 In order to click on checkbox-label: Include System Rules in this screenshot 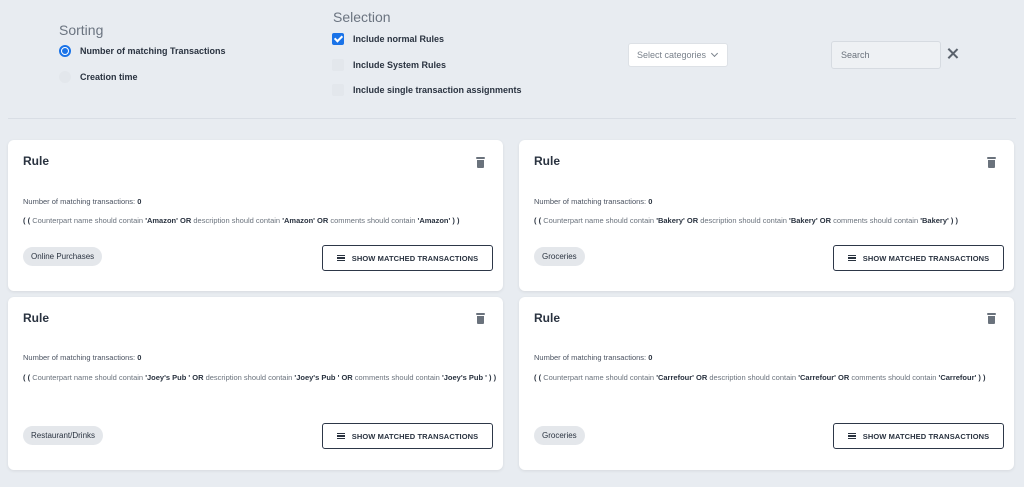, I will do `click(400, 65)`.